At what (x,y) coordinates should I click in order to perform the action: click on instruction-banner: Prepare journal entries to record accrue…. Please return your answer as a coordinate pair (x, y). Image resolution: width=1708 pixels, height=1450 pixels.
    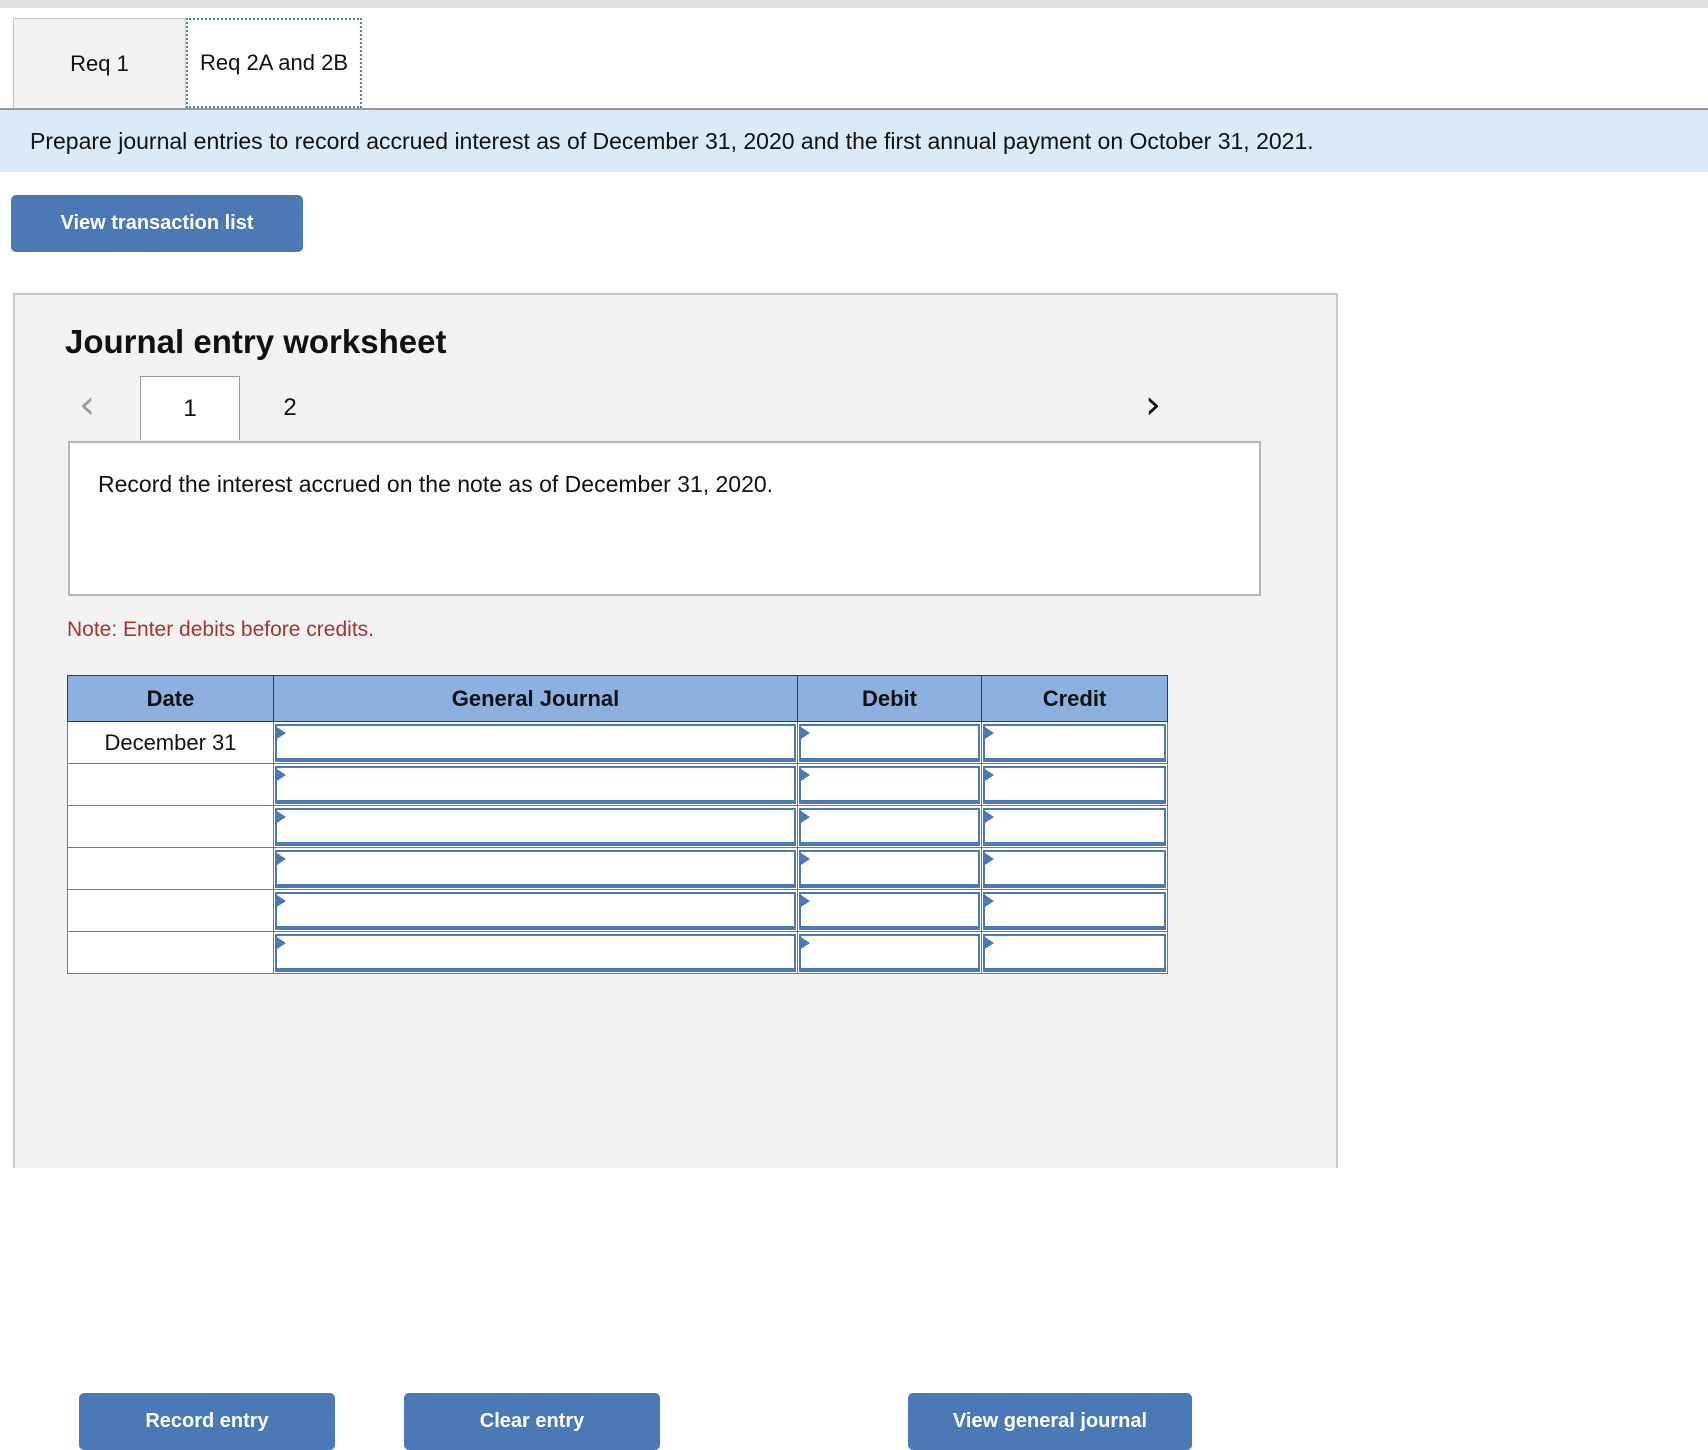
    Looking at the image, I should click on (854, 141).